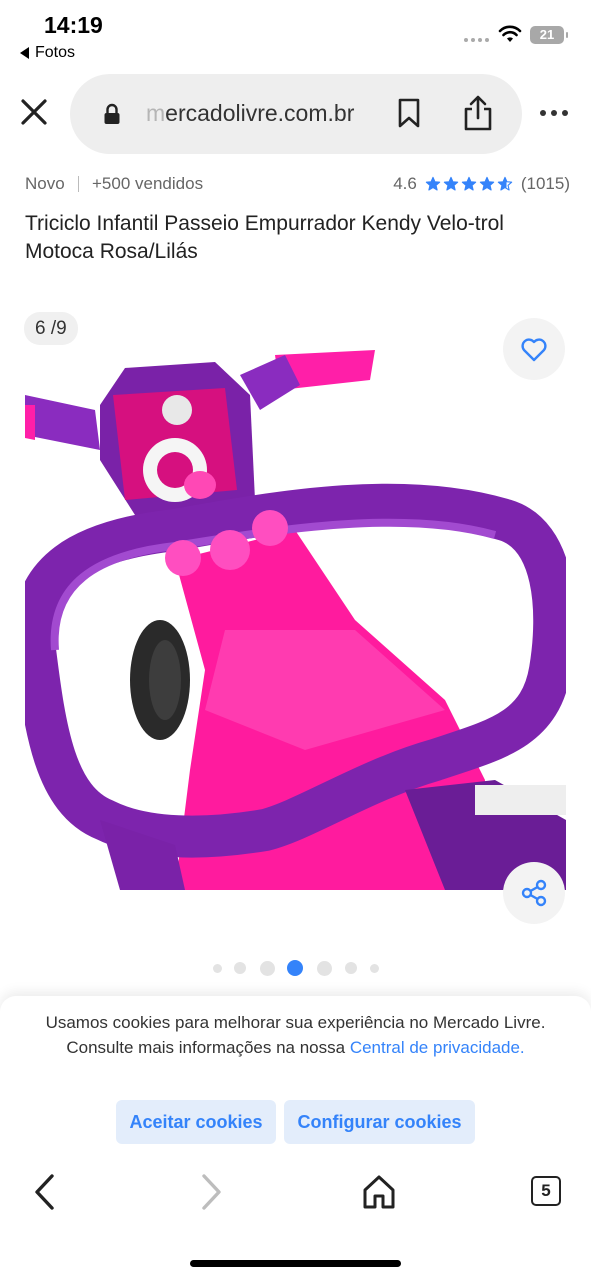  What do you see at coordinates (55, 52) in the screenshot?
I see `back-app-label: Fotos` at bounding box center [55, 52].